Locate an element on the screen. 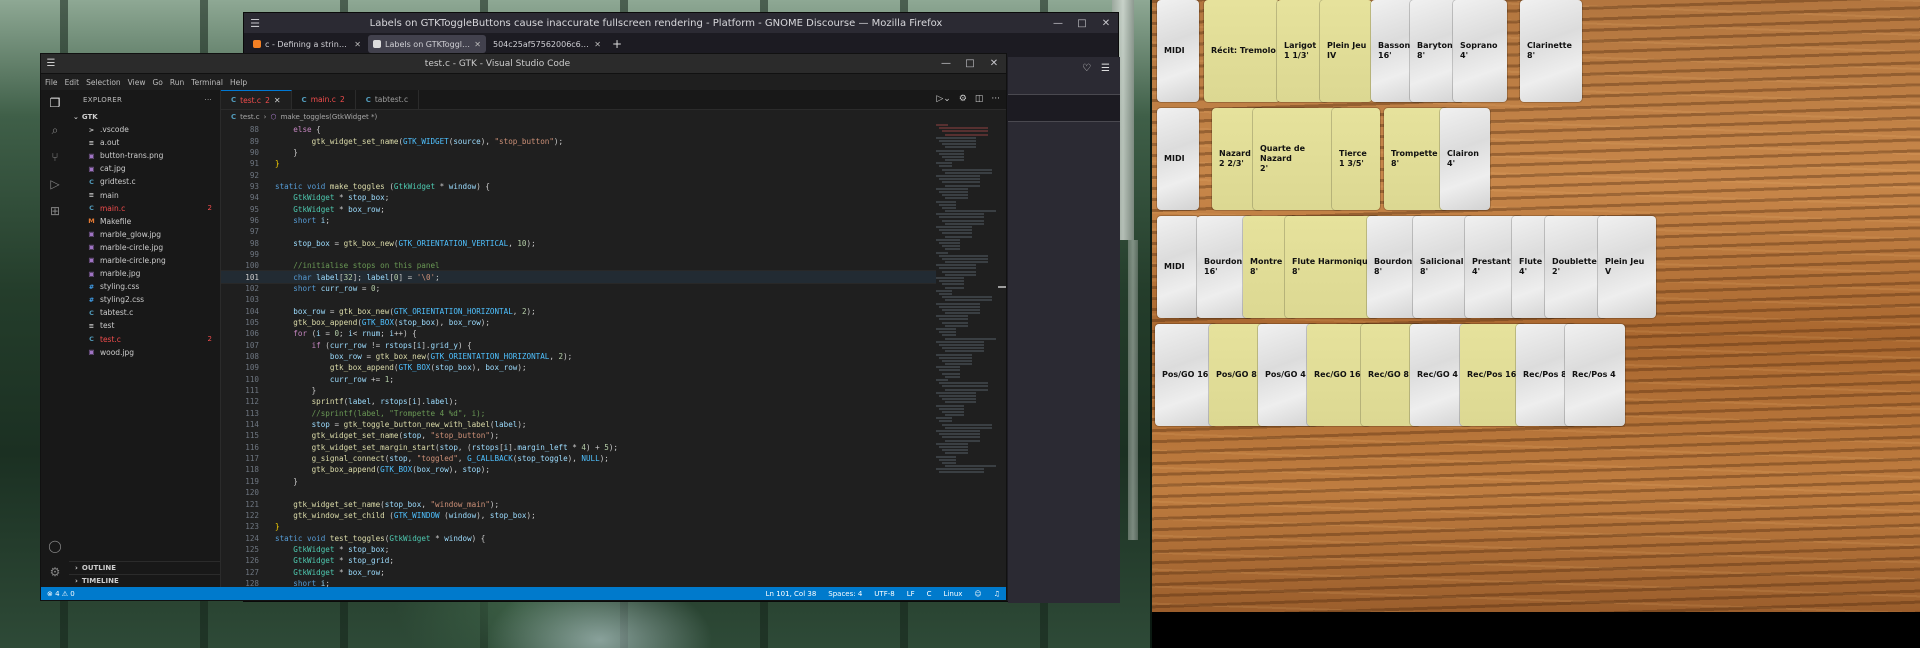 This screenshot has height=648, width=1920. file-tree-item: ▣ marble-circle.jpg is located at coordinates (144, 247).